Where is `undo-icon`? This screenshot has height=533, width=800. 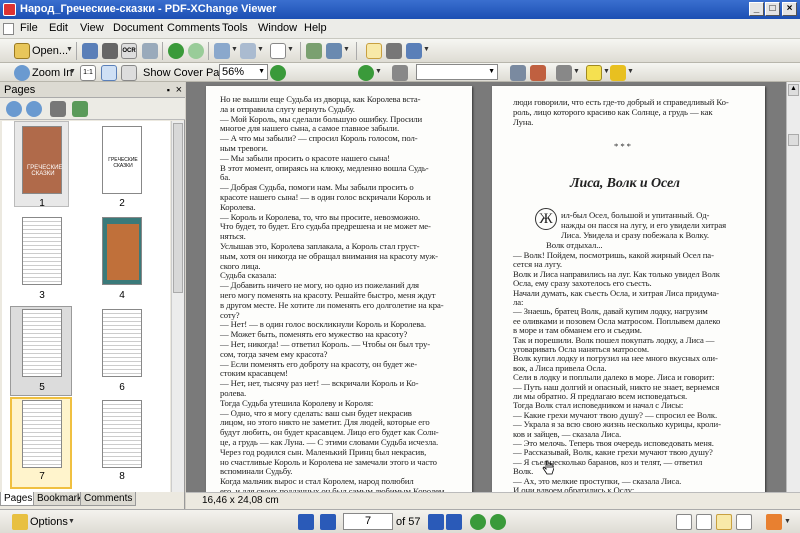 undo-icon is located at coordinates (222, 51).